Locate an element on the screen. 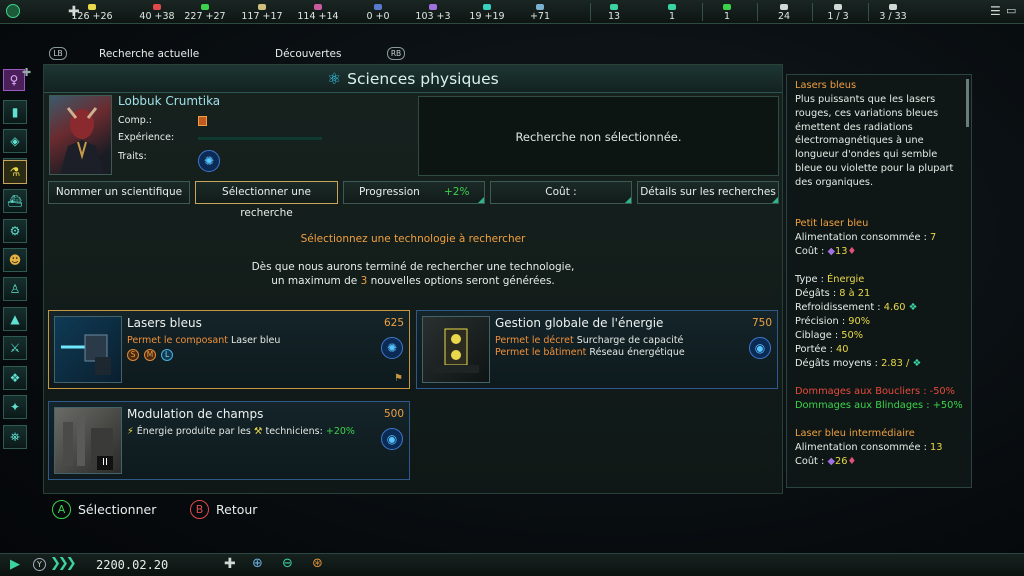 The width and height of the screenshot is (1024, 576). play-icon: ▶ is located at coordinates (15, 564).